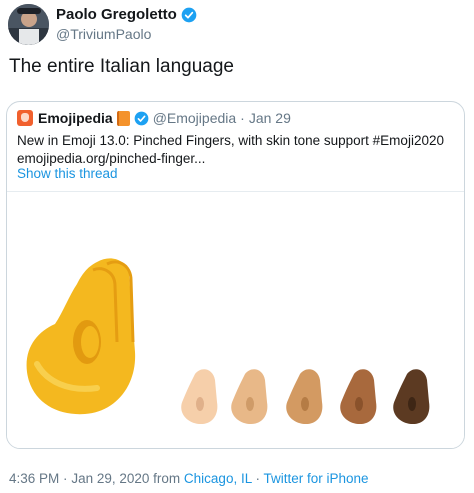 This screenshot has width=474, height=493. Describe the element at coordinates (358, 396) in the screenshot. I see `skin-tone-4-icon` at that location.